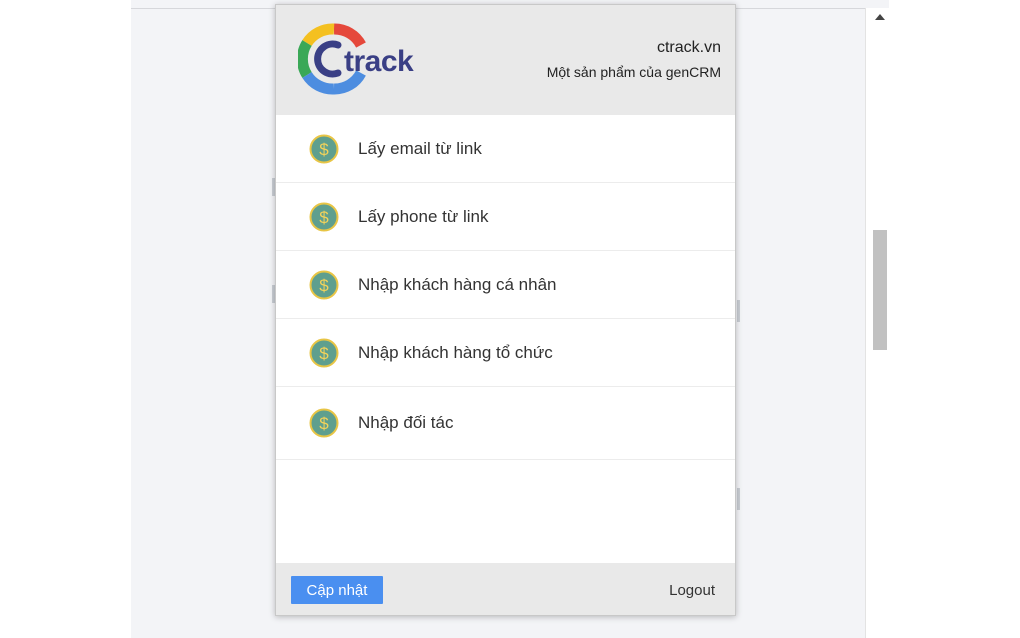  I want to click on site-info: ctrack.vn Một sản phẩm của genCRM, so click(634, 60).